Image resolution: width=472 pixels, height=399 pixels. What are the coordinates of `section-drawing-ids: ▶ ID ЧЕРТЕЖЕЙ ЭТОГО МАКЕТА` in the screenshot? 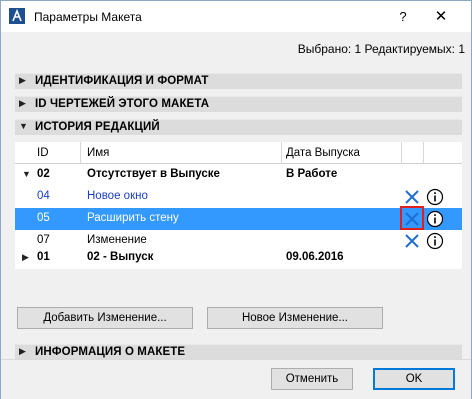 It's located at (238, 104).